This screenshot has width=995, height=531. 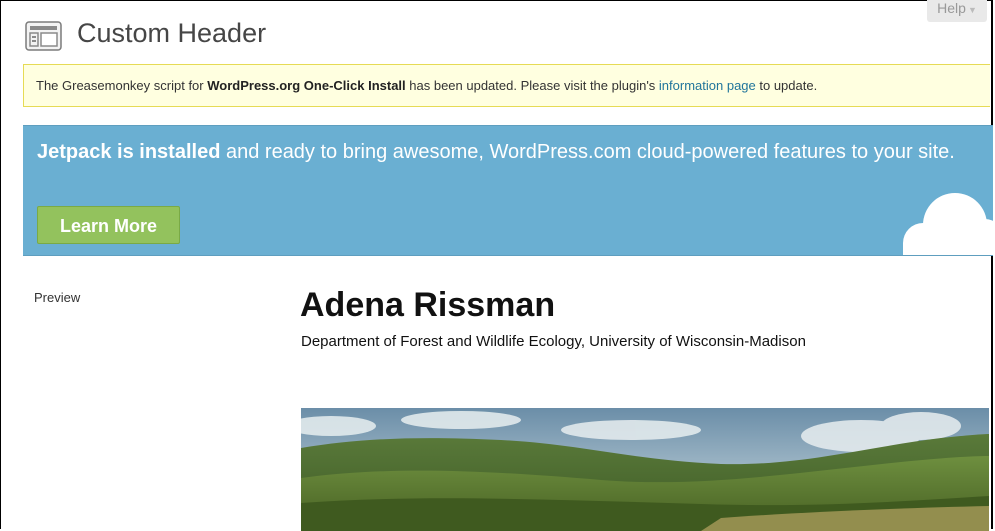 What do you see at coordinates (43, 36) in the screenshot?
I see `appearance-header-icon` at bounding box center [43, 36].